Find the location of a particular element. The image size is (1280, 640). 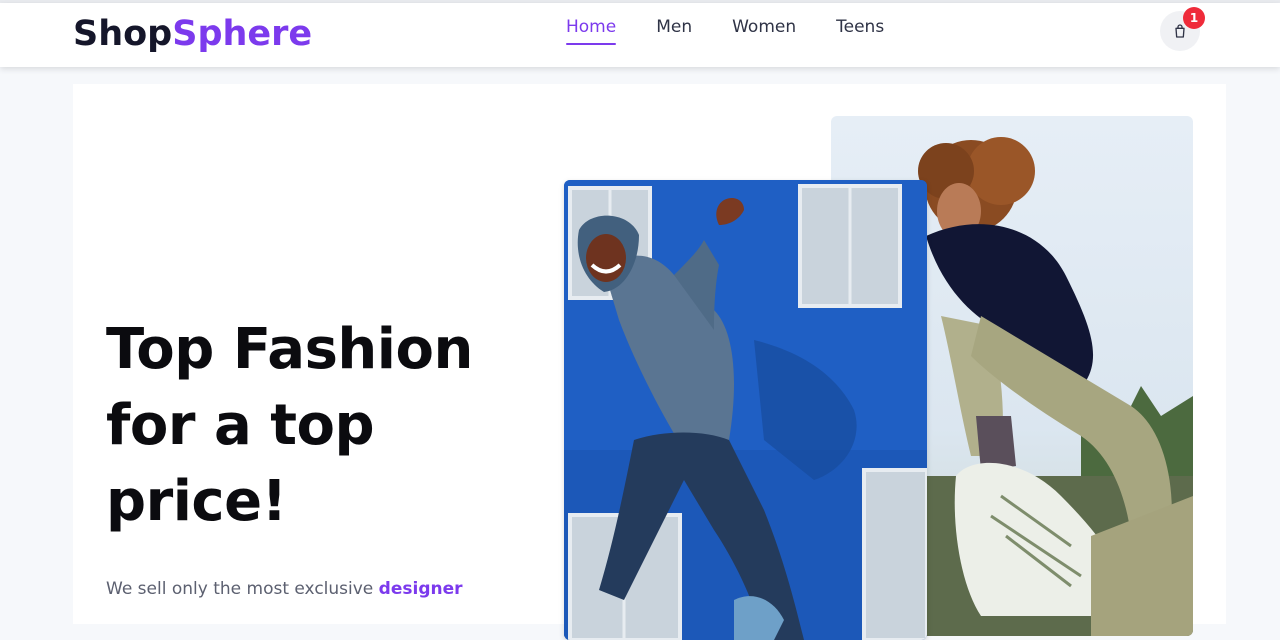

hero-subtitle-highlight: designer is located at coordinates (420, 589).